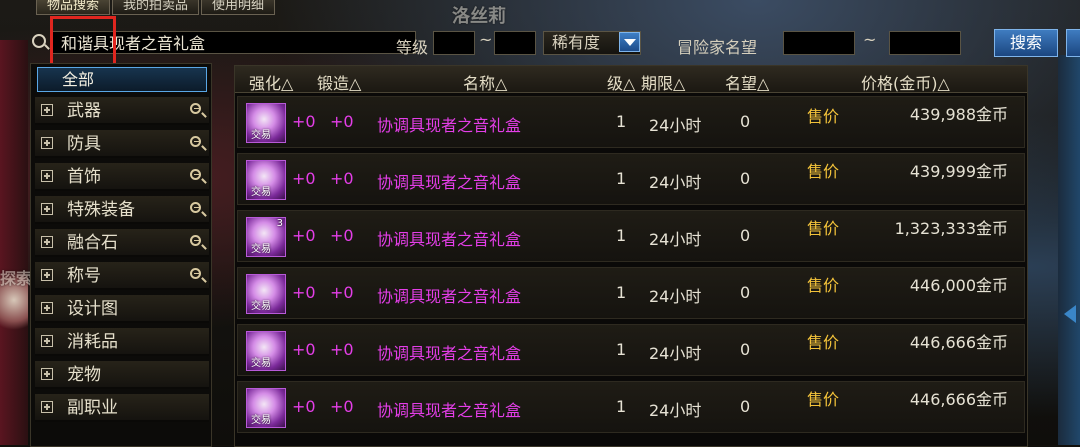 This screenshot has height=447, width=1080. Describe the element at coordinates (1026, 43) in the screenshot. I see `search-button: 搜索` at that location.